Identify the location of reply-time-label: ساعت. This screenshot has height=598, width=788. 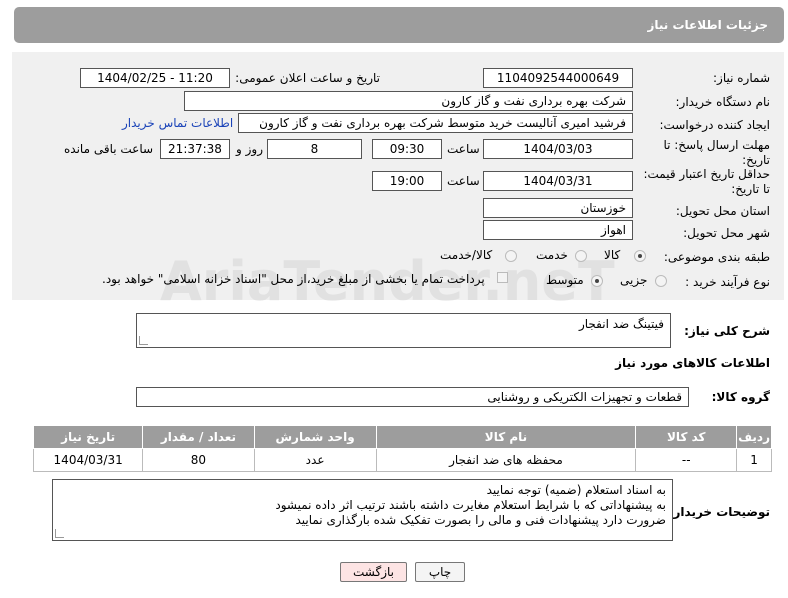
(463, 149).